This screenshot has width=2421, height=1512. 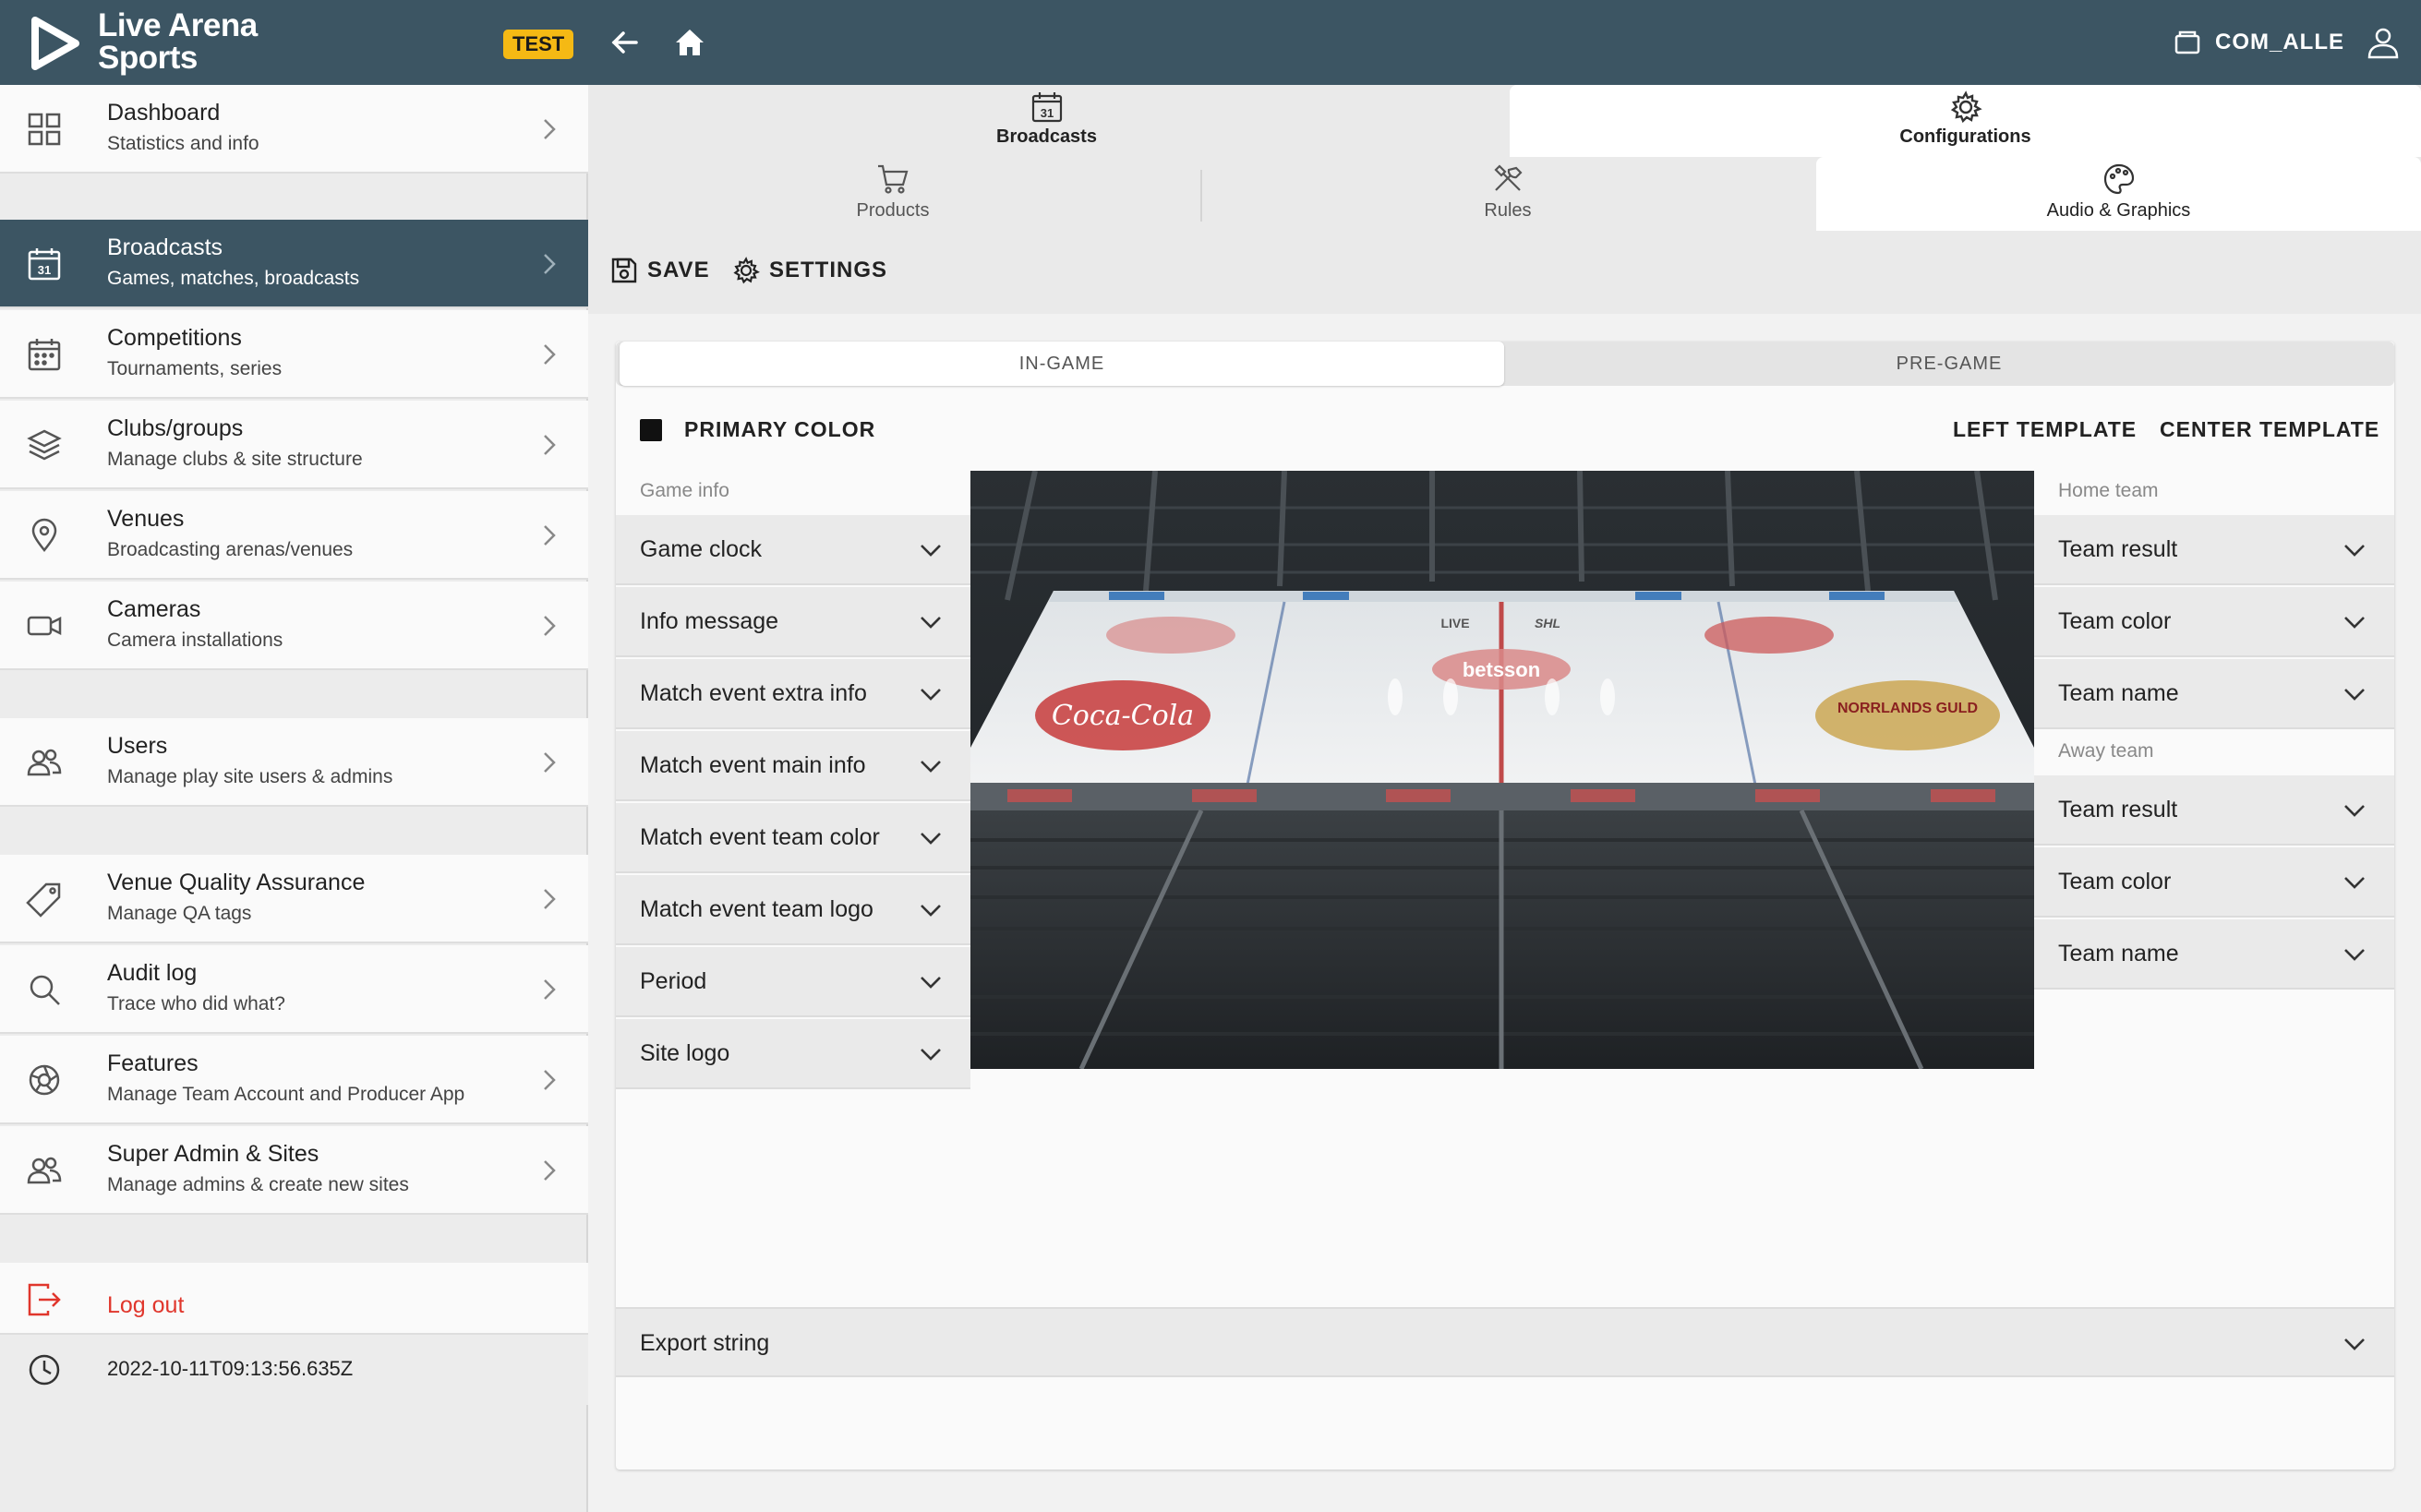 I want to click on logout-button: Log out, so click(x=294, y=1299).